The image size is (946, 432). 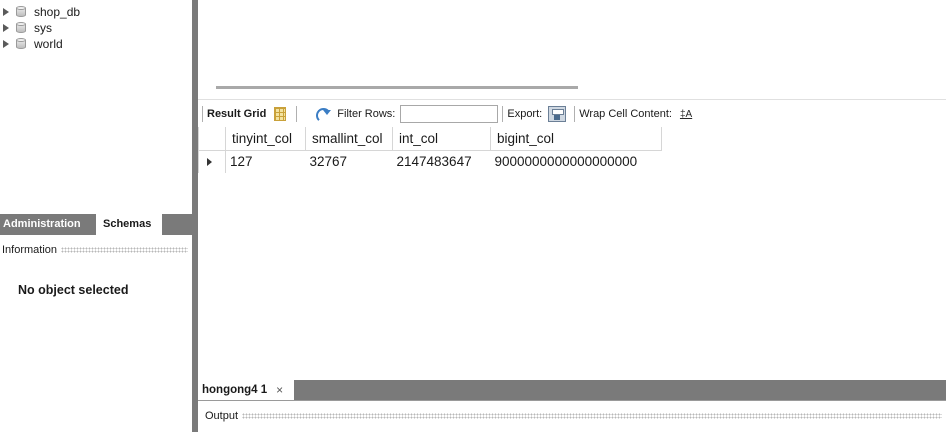 What do you see at coordinates (30, 250) in the screenshot?
I see `information-label: Information` at bounding box center [30, 250].